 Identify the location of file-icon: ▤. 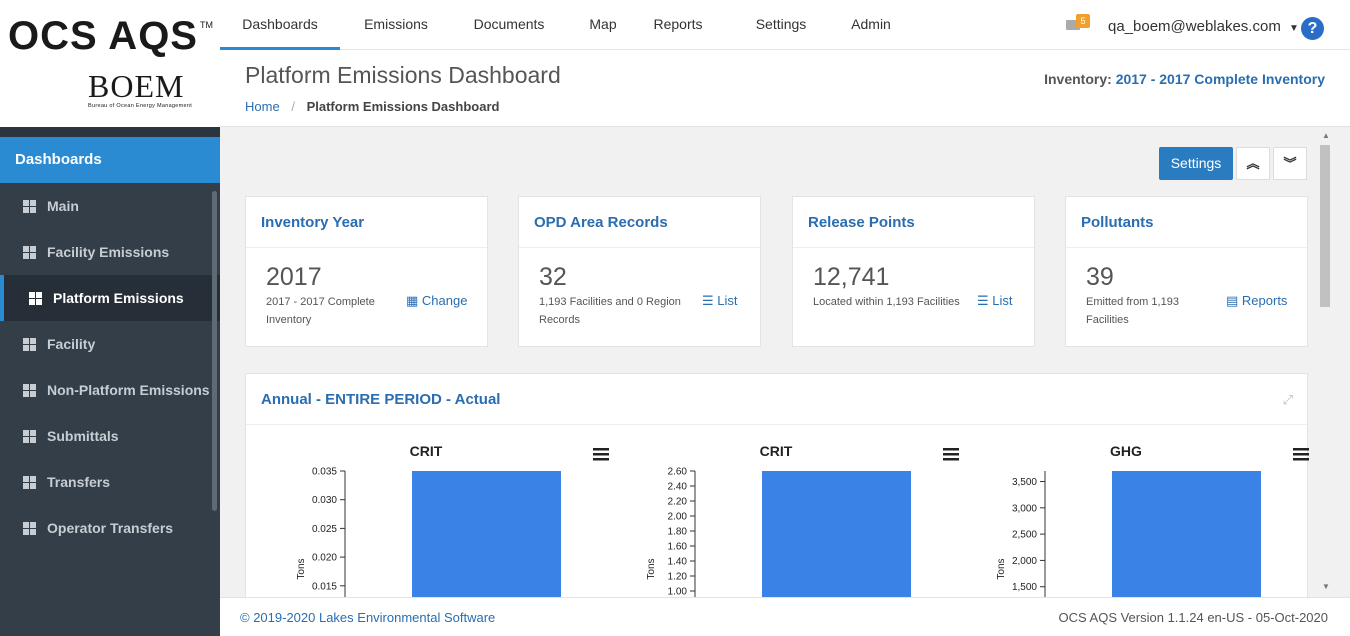
(1234, 300).